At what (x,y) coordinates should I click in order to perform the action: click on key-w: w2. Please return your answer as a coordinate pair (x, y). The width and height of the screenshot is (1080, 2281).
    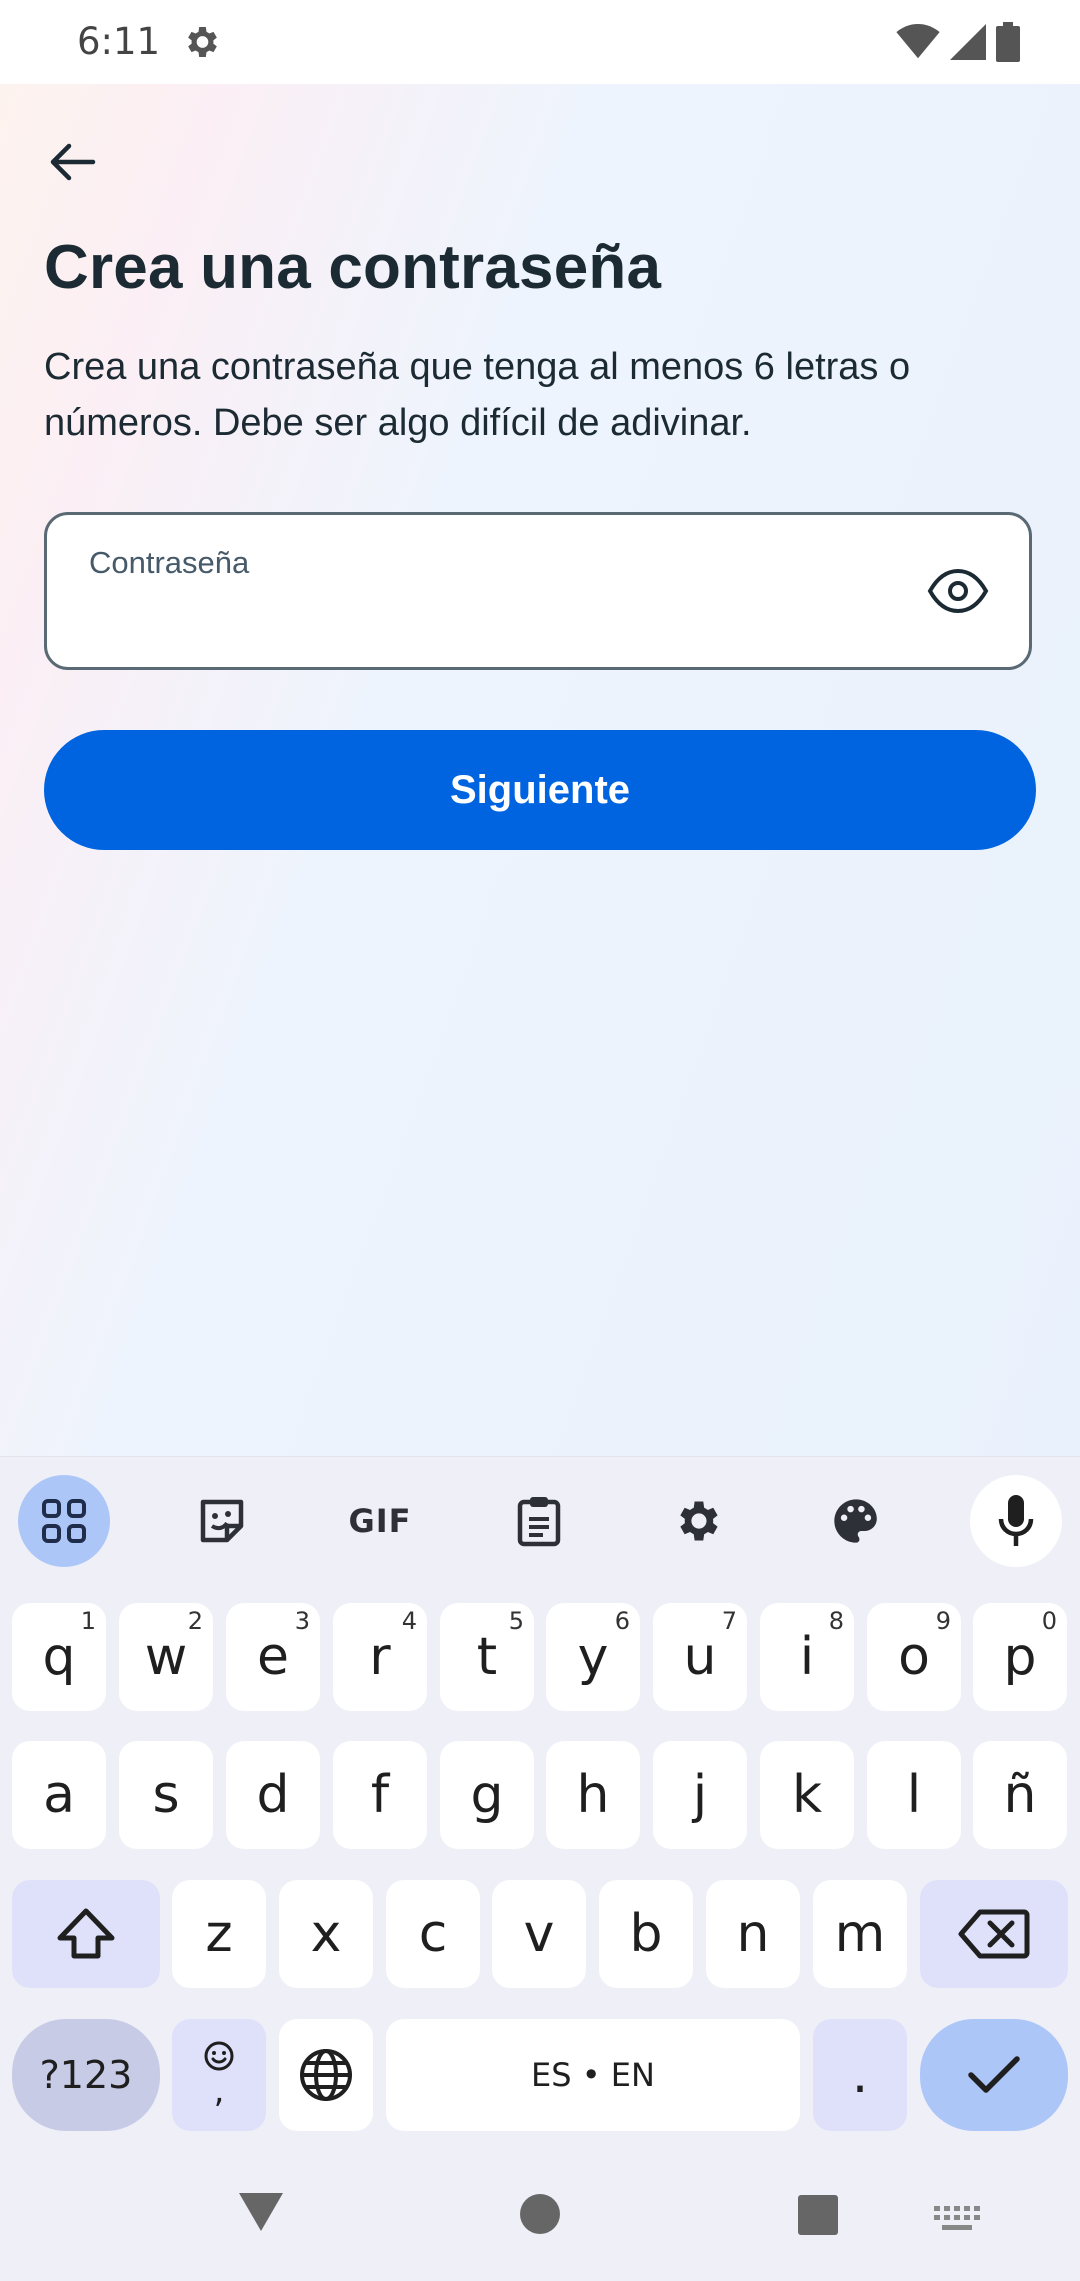
    Looking at the image, I should click on (166, 1657).